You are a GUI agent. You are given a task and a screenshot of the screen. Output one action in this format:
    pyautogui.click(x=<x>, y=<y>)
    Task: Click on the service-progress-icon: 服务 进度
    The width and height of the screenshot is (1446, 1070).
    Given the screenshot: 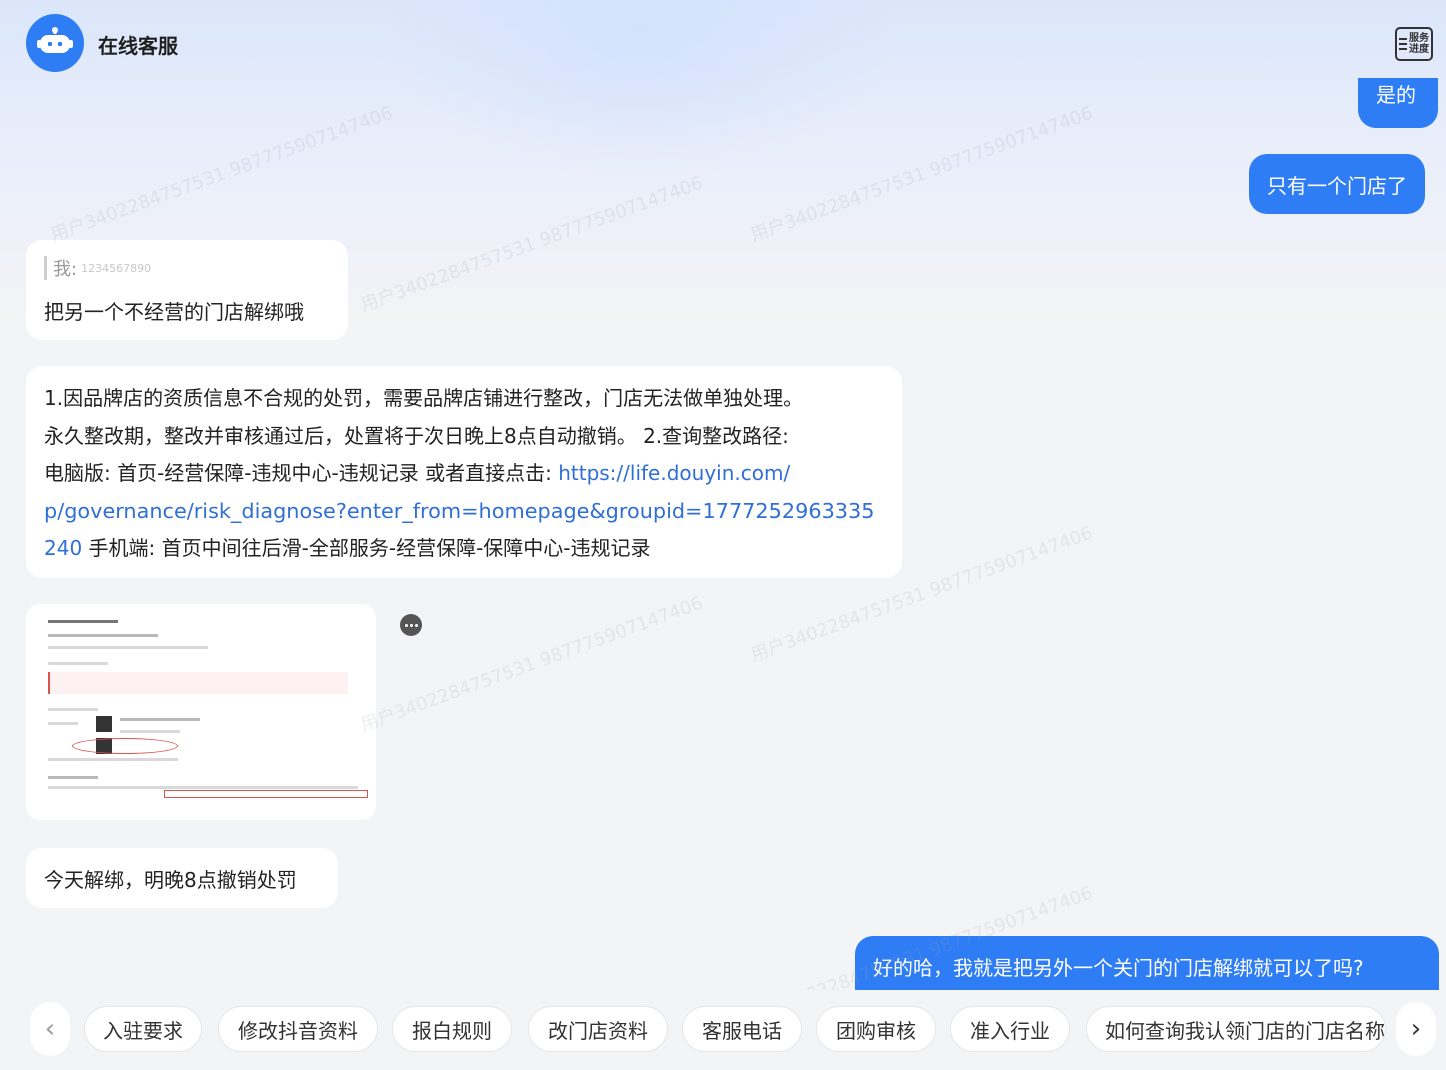 What is the action you would take?
    pyautogui.click(x=1414, y=44)
    